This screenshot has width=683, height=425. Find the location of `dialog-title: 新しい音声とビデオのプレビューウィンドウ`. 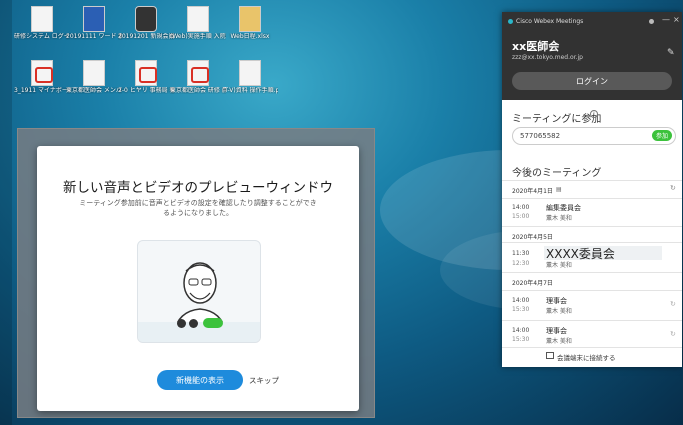

dialog-title: 新しい音声とビデオのプレビューウィンドウ is located at coordinates (198, 188).